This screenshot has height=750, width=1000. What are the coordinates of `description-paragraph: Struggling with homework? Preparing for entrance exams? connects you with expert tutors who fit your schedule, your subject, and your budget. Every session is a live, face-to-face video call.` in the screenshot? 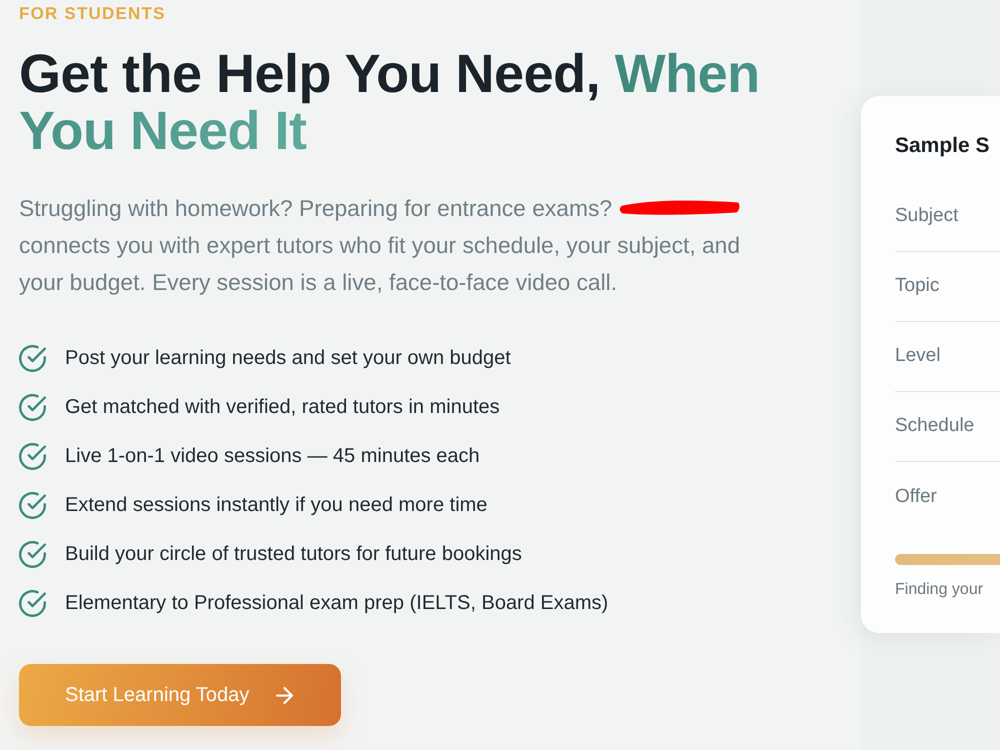 It's located at (380, 245).